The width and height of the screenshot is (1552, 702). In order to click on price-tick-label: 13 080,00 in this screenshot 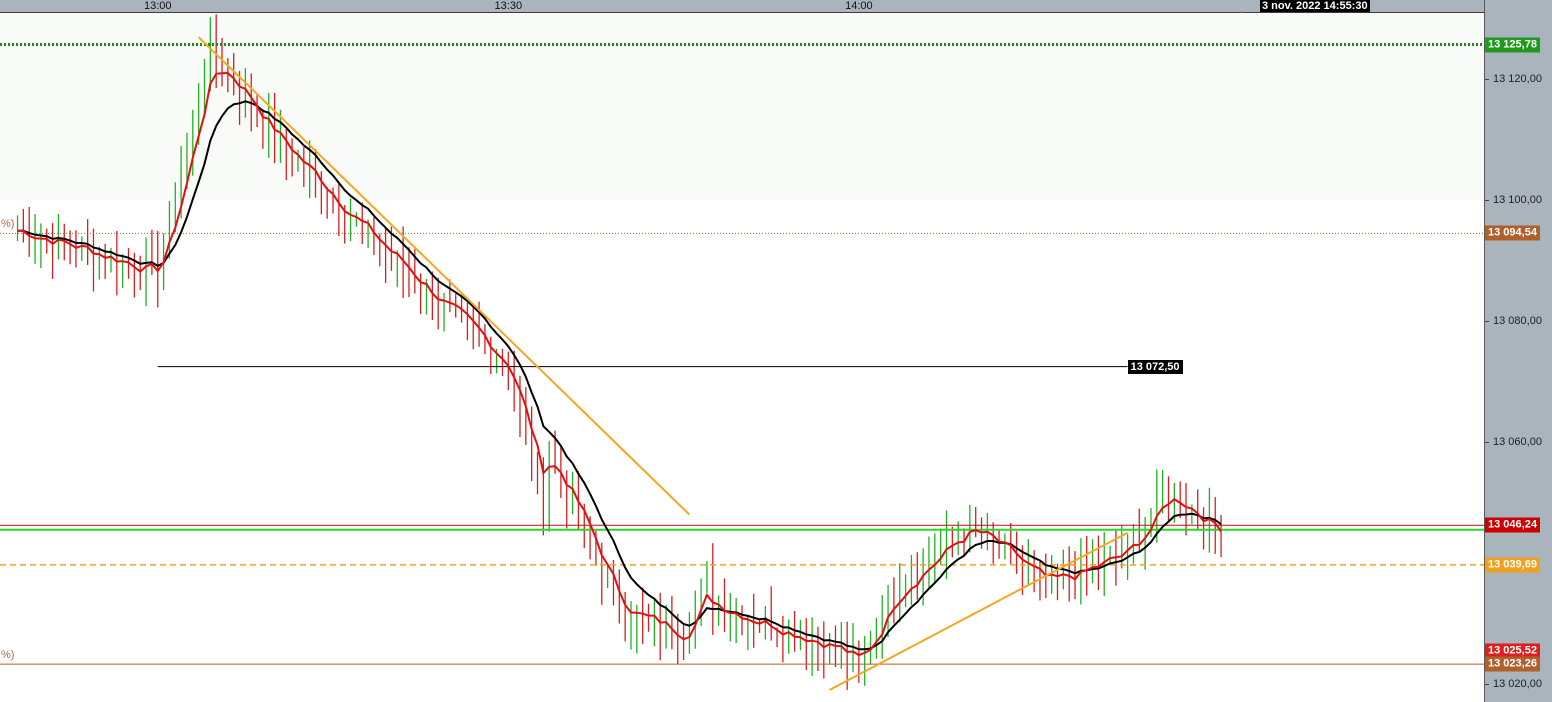, I will do `click(1513, 321)`.